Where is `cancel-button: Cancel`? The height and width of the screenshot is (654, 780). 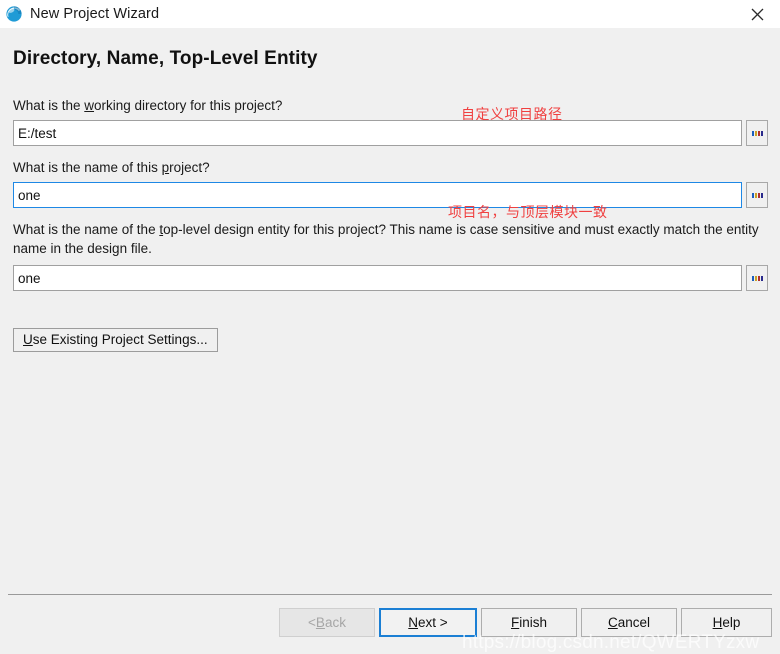
cancel-button: Cancel is located at coordinates (629, 622).